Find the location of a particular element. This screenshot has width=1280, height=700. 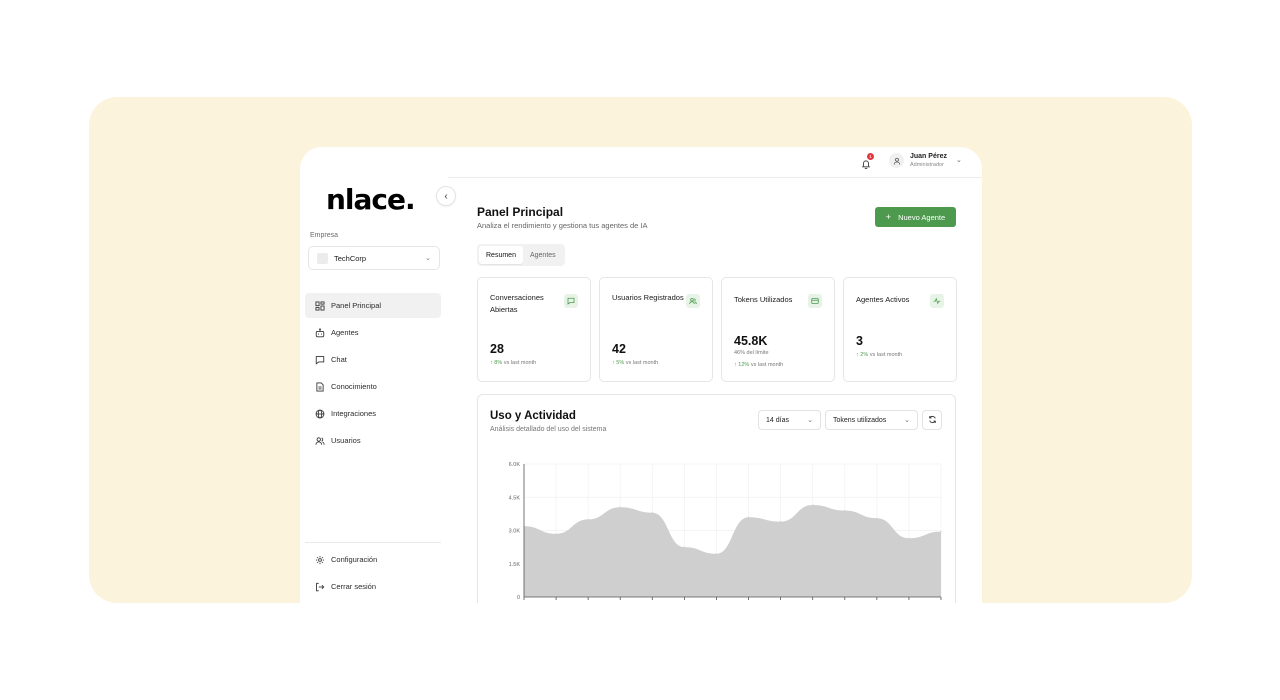

range-value: 14 días is located at coordinates (777, 420).